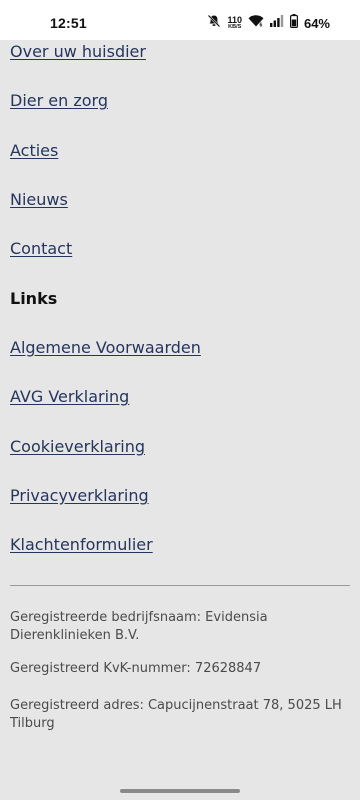 The image size is (360, 800). What do you see at coordinates (69, 396) in the screenshot?
I see `link-avg-verklaring: AVG Verklaring` at bounding box center [69, 396].